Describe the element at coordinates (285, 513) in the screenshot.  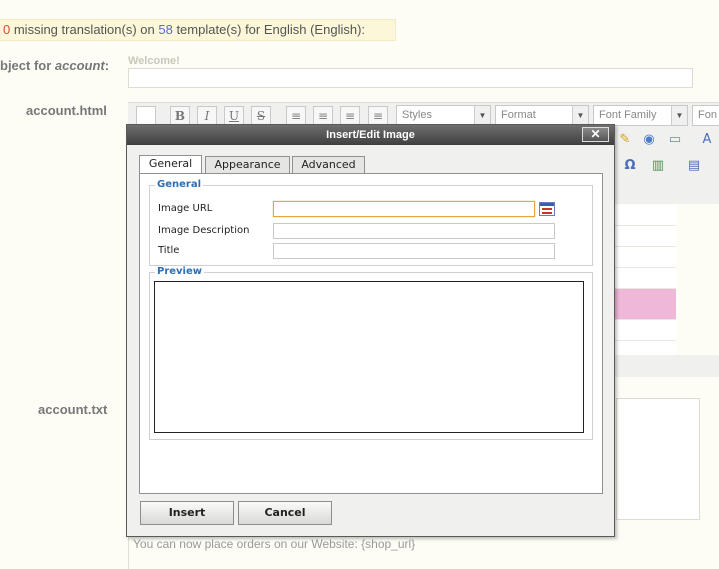
I see `cancel-button: Cancel` at that location.